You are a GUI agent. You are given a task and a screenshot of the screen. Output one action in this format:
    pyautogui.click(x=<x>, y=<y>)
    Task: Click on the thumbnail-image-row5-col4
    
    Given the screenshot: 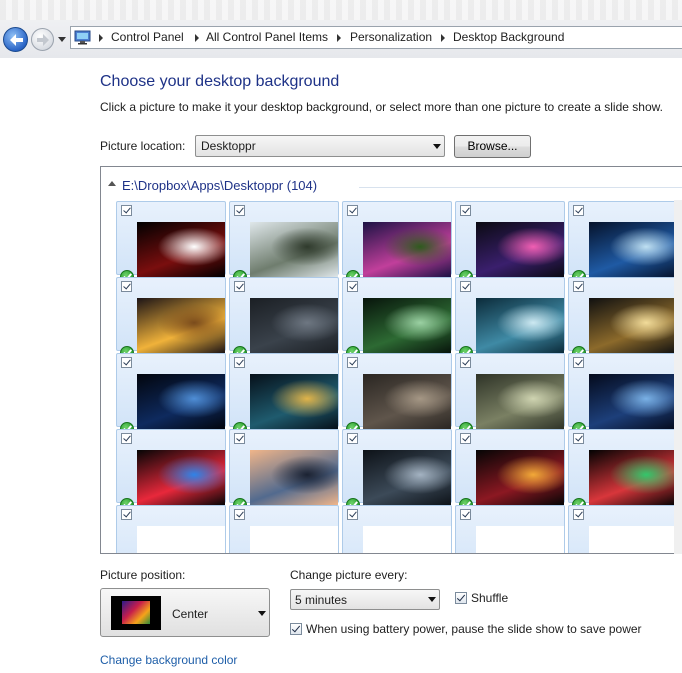 What is the action you would take?
    pyautogui.click(x=520, y=539)
    